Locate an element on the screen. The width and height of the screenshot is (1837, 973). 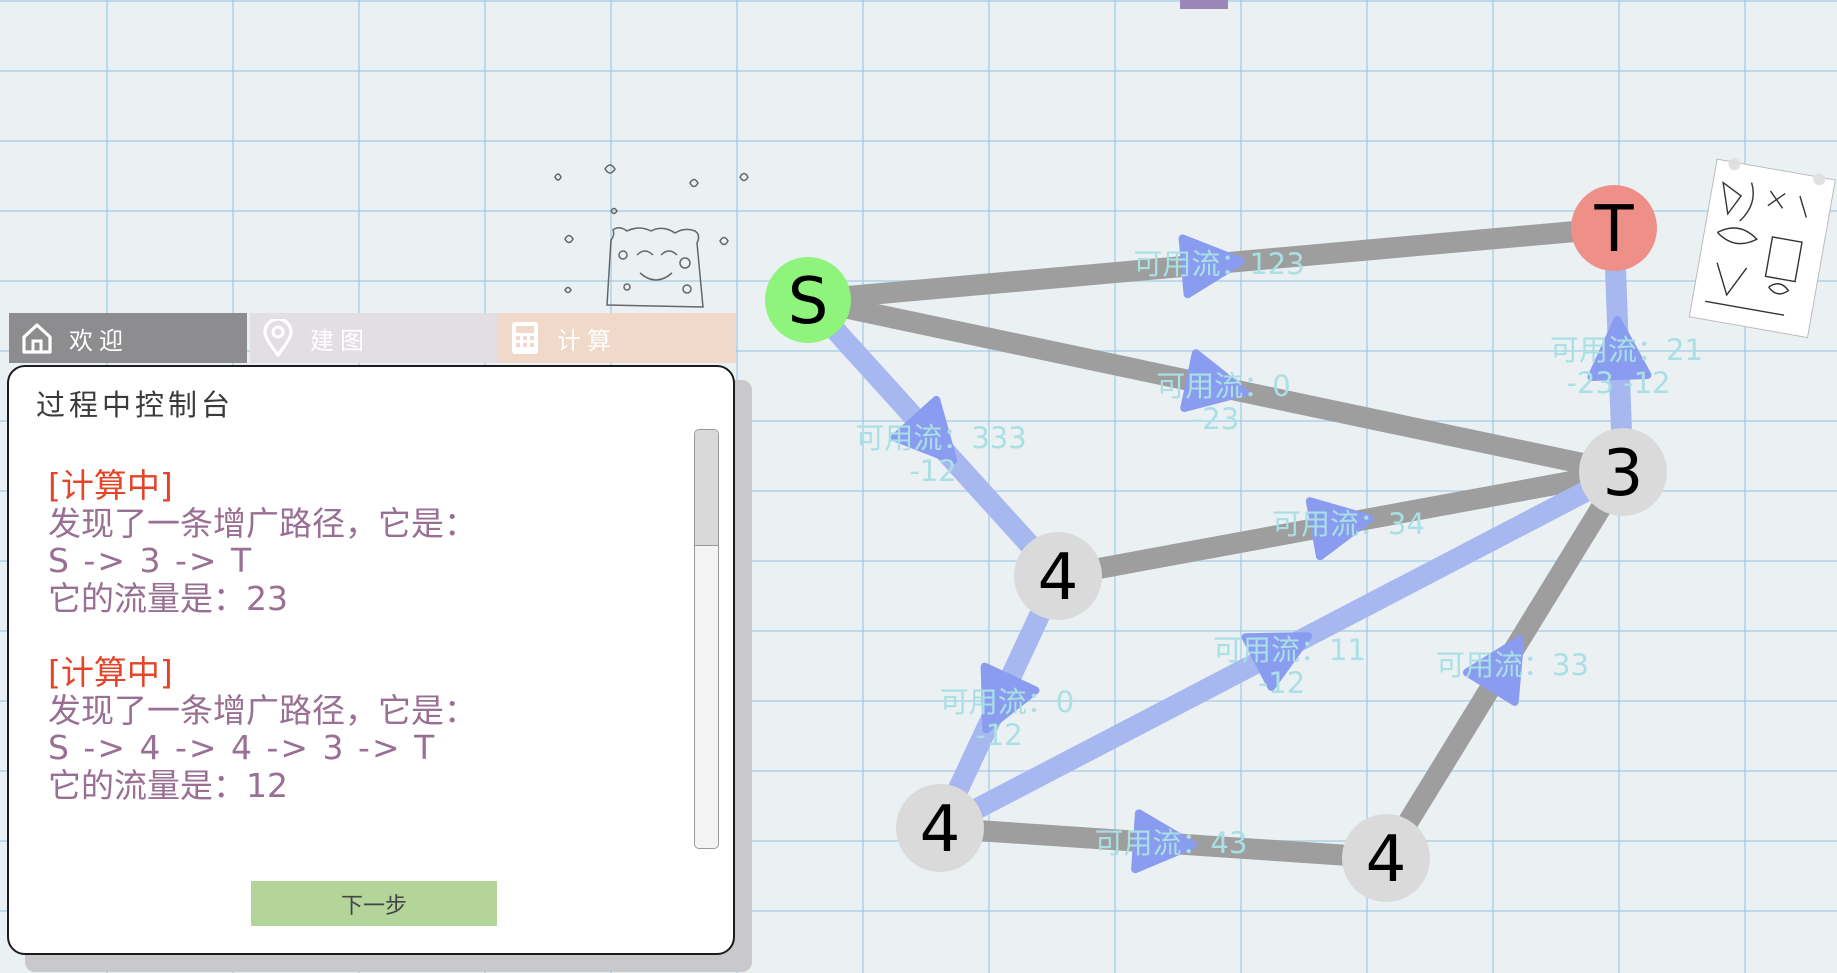
node-label: S is located at coordinates (808, 302).